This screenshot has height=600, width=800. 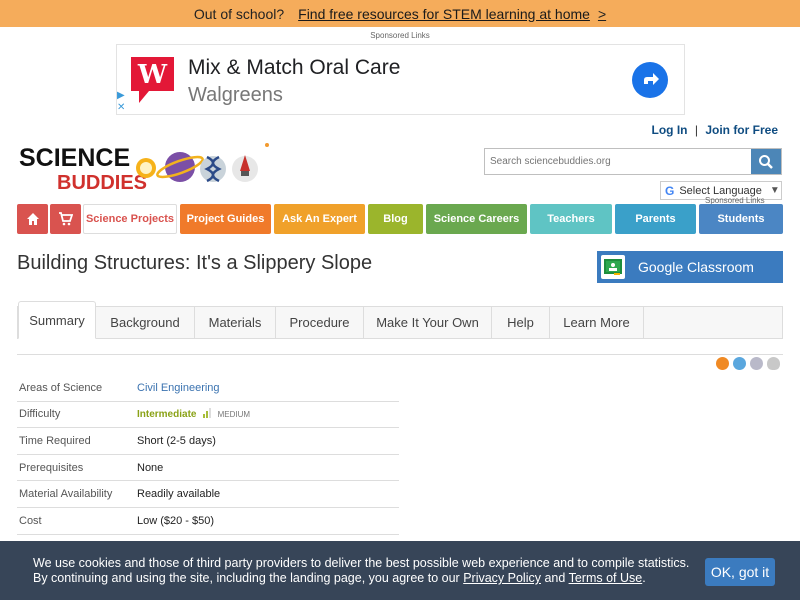 What do you see at coordinates (395, 219) in the screenshot?
I see `nav-blog: Blog` at bounding box center [395, 219].